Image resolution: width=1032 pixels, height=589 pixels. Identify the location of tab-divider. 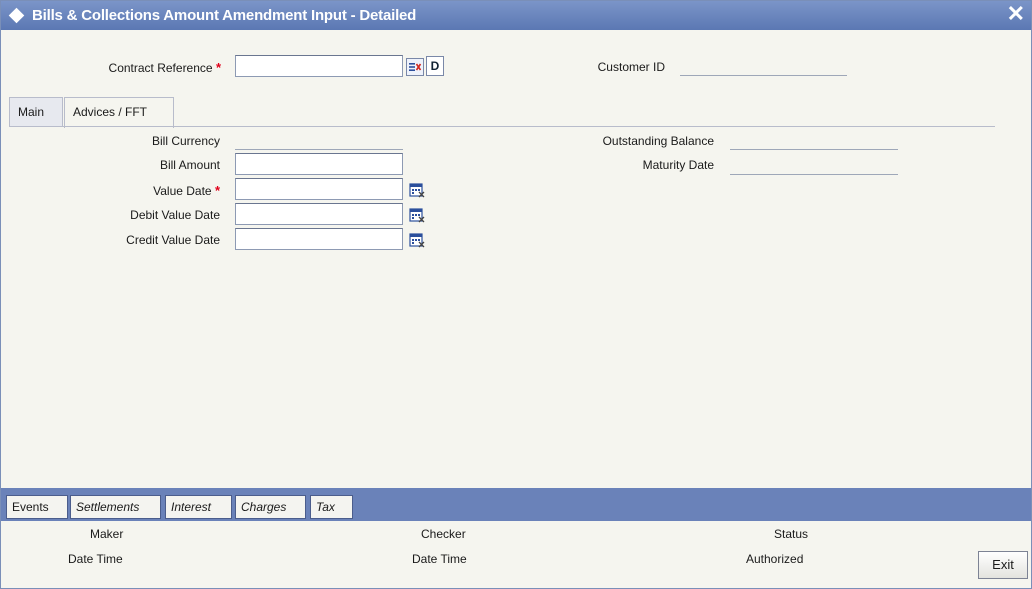
(502, 126).